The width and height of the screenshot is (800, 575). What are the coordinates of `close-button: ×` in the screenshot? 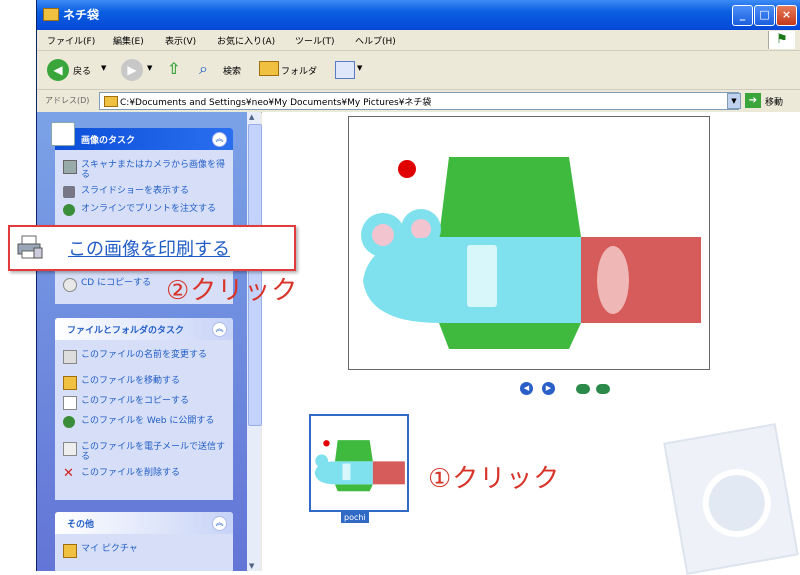 It's located at (786, 15).